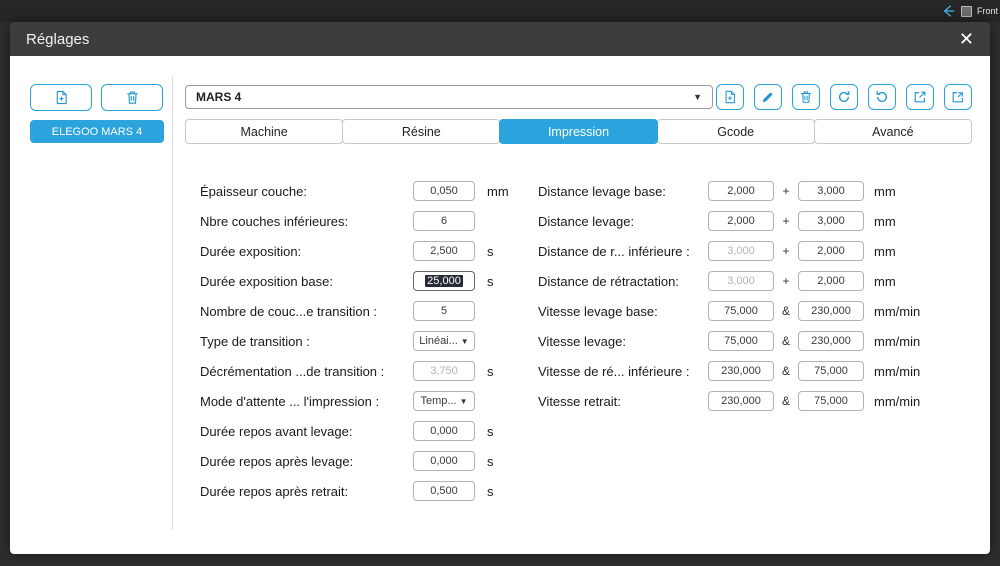  I want to click on refresh-icon, so click(844, 97).